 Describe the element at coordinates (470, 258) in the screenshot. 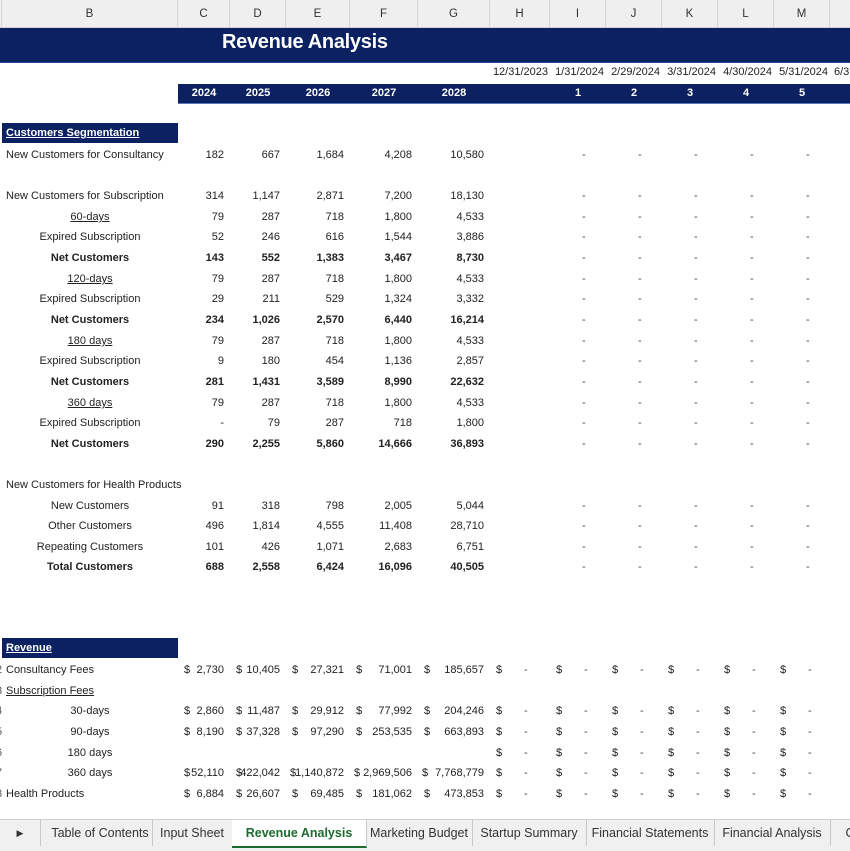

I see `year-value: 8,730` at that location.